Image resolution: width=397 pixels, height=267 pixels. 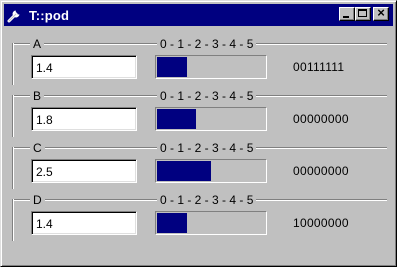 I want to click on wrench-icon, so click(x=15, y=15).